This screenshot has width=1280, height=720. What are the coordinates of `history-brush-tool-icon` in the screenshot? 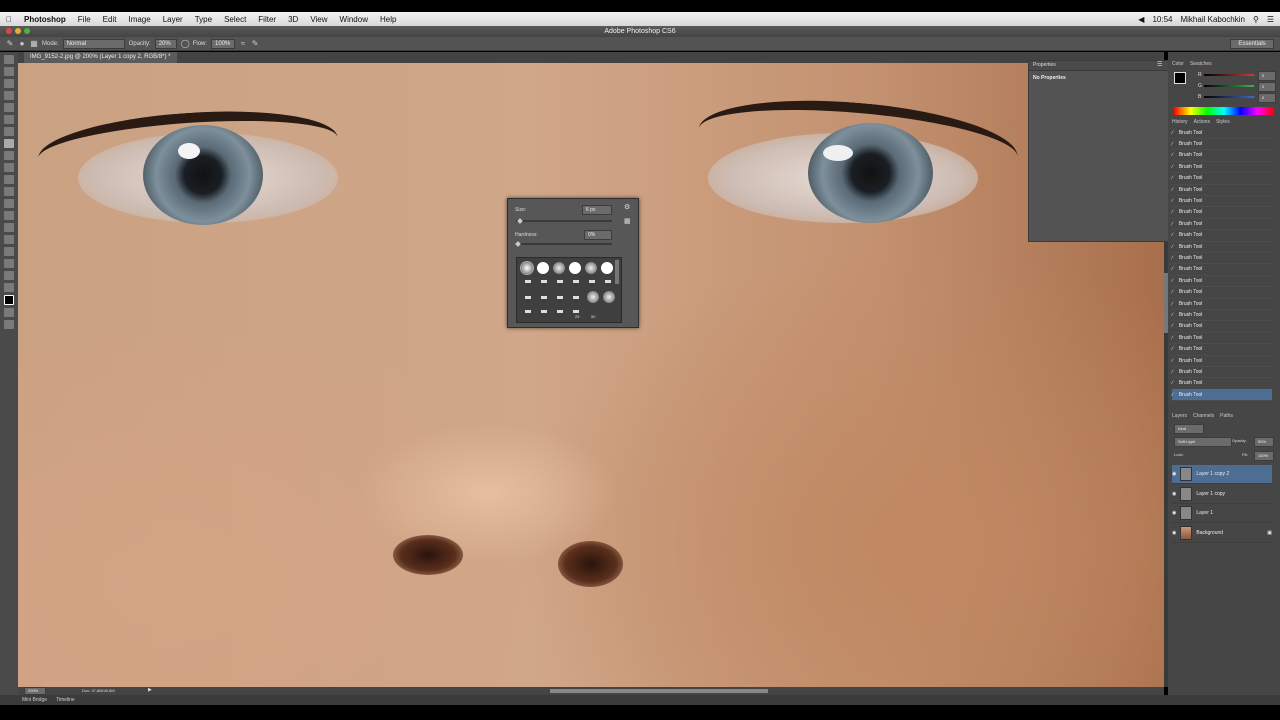 It's located at (9, 167).